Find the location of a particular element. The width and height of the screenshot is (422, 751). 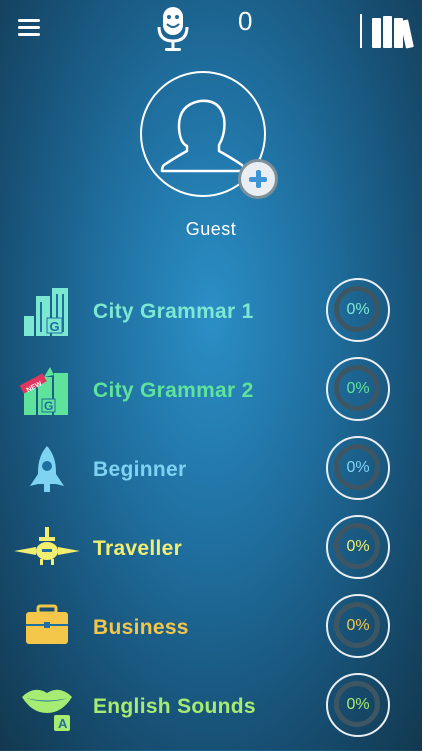

books-library-icon is located at coordinates (387, 31).